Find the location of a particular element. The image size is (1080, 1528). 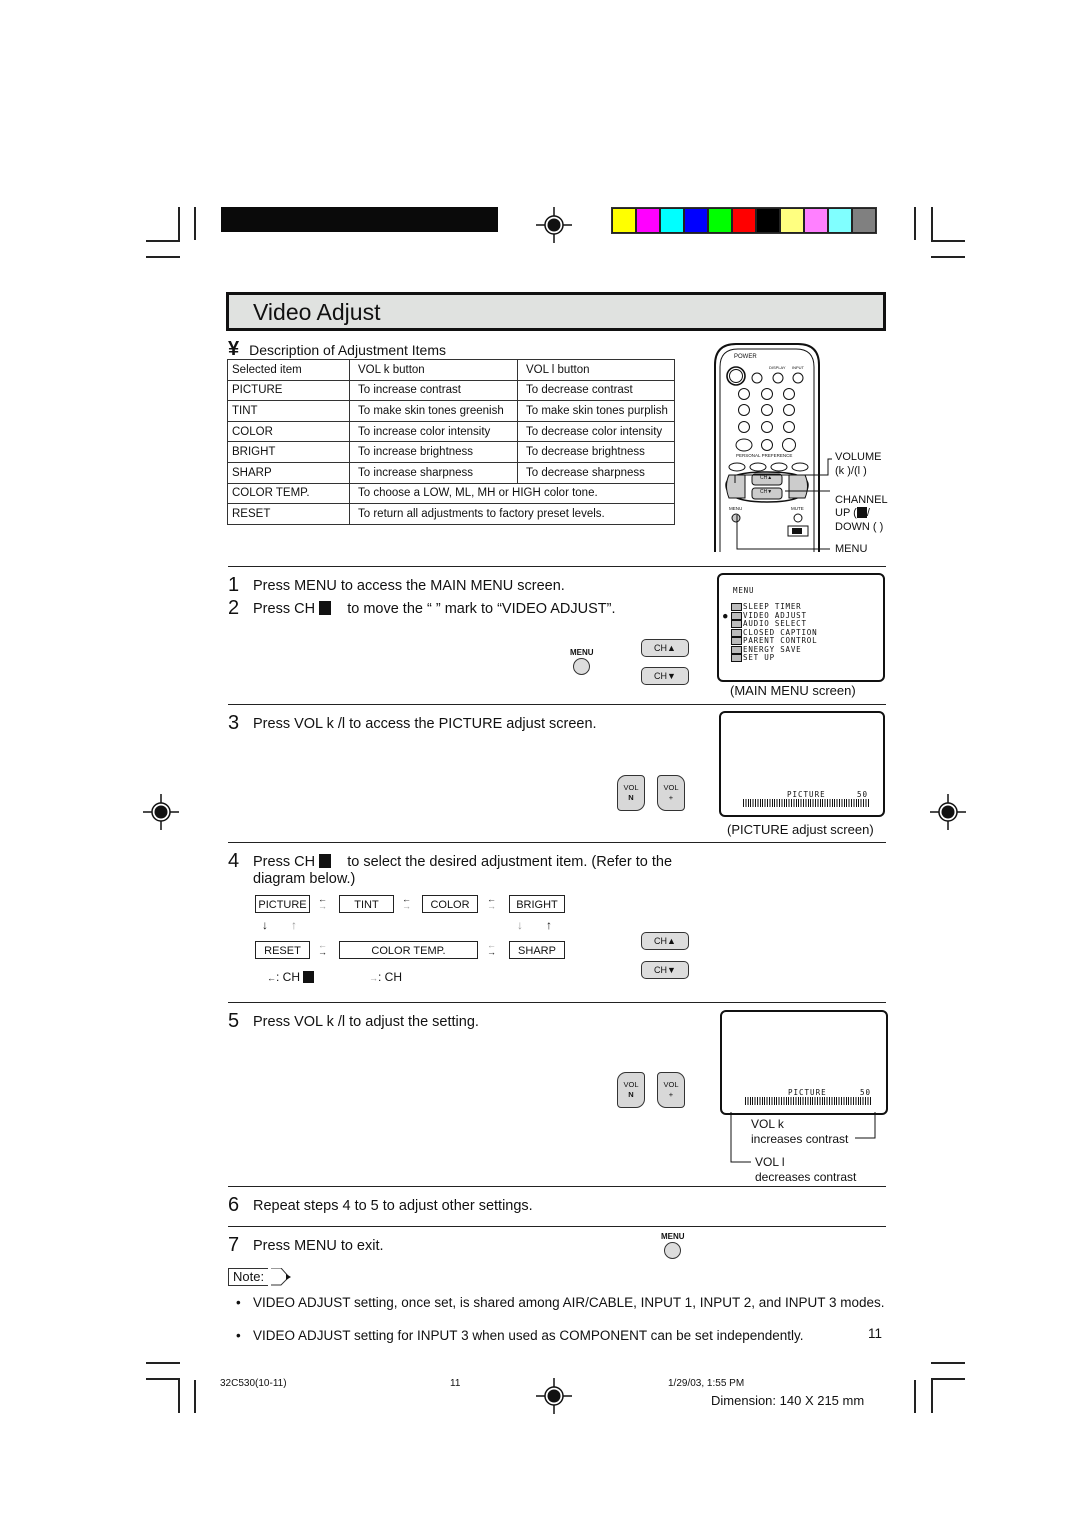

table-cell-vol-up: To increase contrast is located at coordinates (433, 390).